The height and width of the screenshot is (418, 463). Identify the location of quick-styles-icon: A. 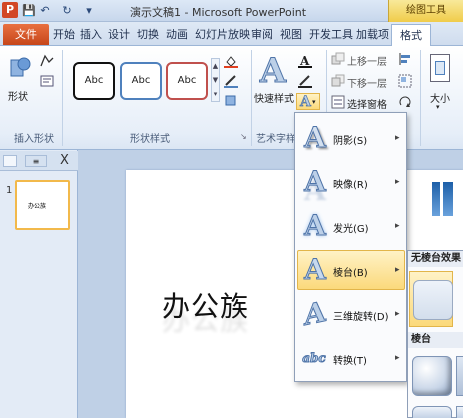
(273, 71).